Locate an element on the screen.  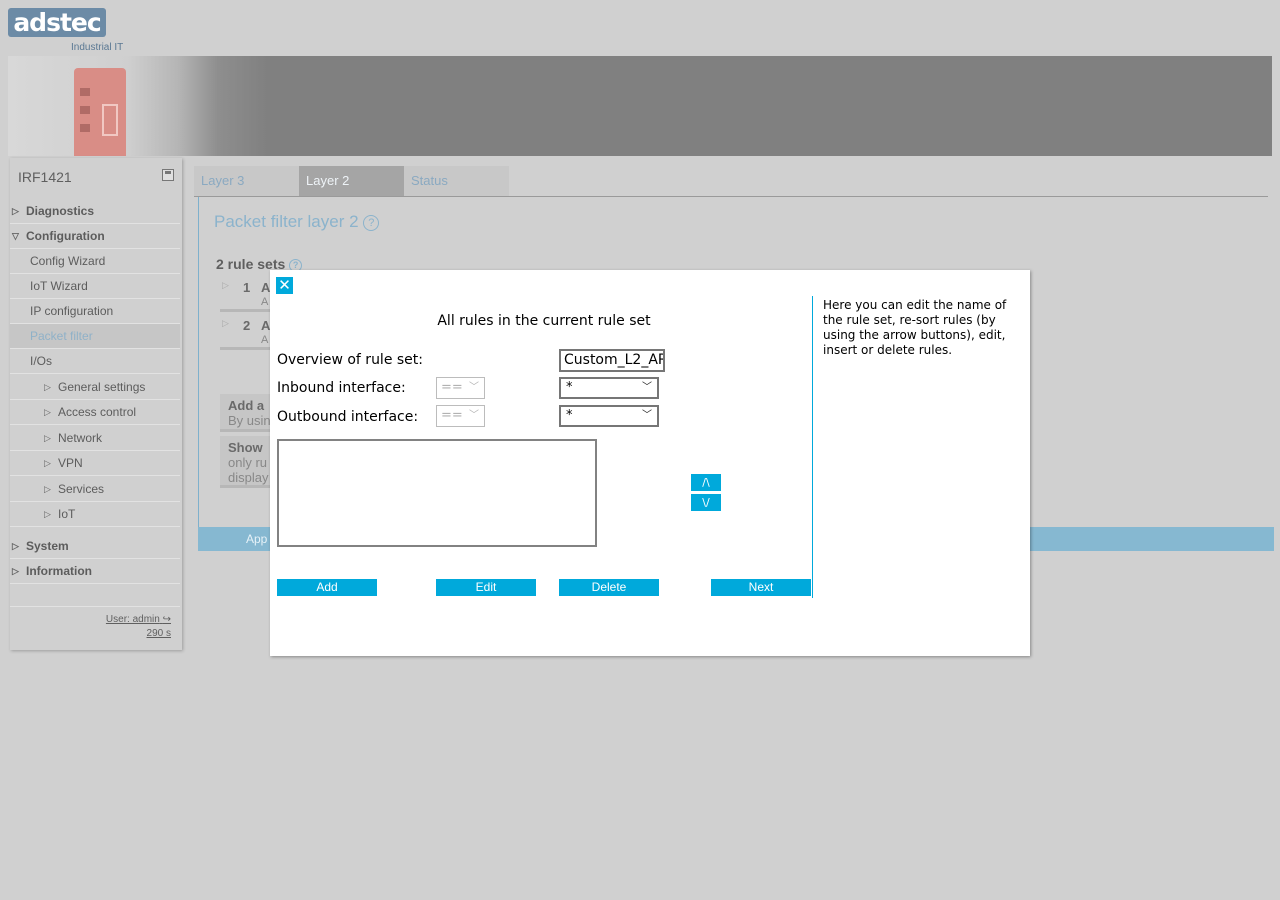
sidebar-item-config-wizard: Config Wizard is located at coordinates (95, 261).